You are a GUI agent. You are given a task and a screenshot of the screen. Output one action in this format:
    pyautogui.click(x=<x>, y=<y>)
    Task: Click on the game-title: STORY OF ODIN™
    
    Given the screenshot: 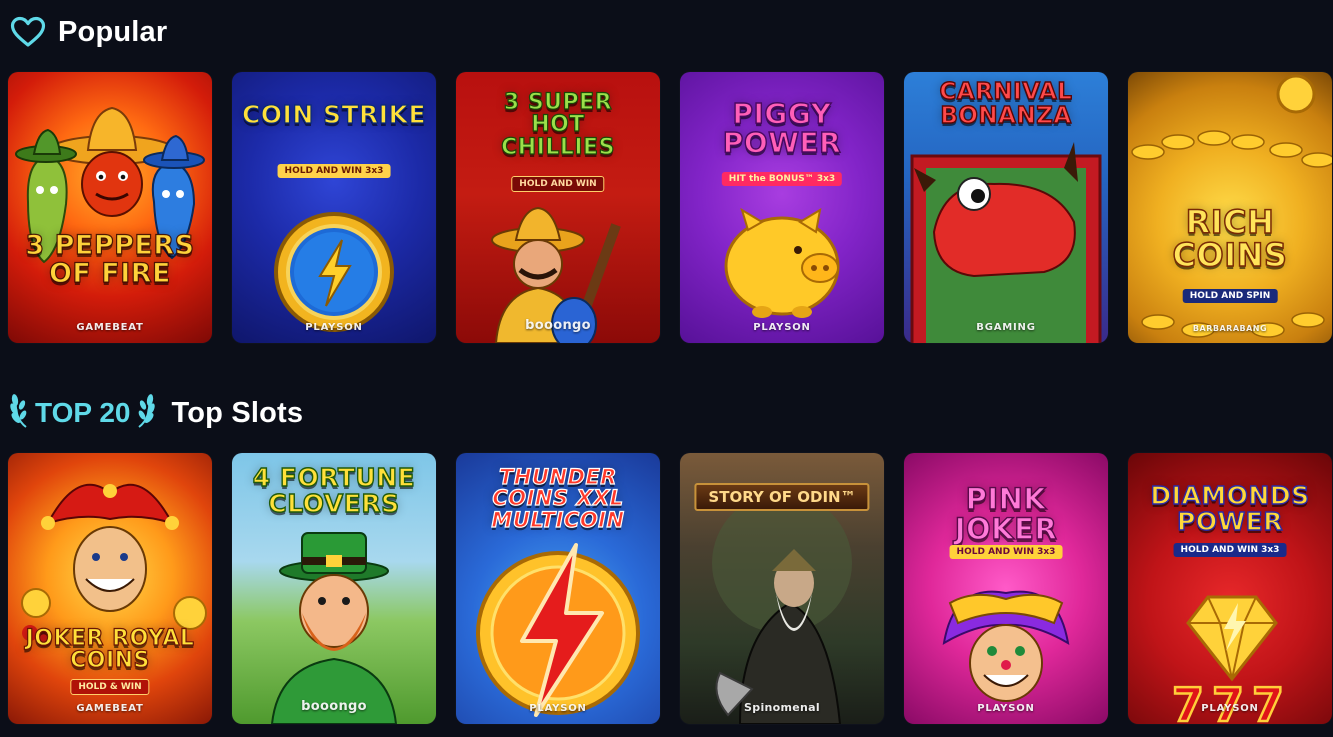 What is the action you would take?
    pyautogui.click(x=782, y=497)
    